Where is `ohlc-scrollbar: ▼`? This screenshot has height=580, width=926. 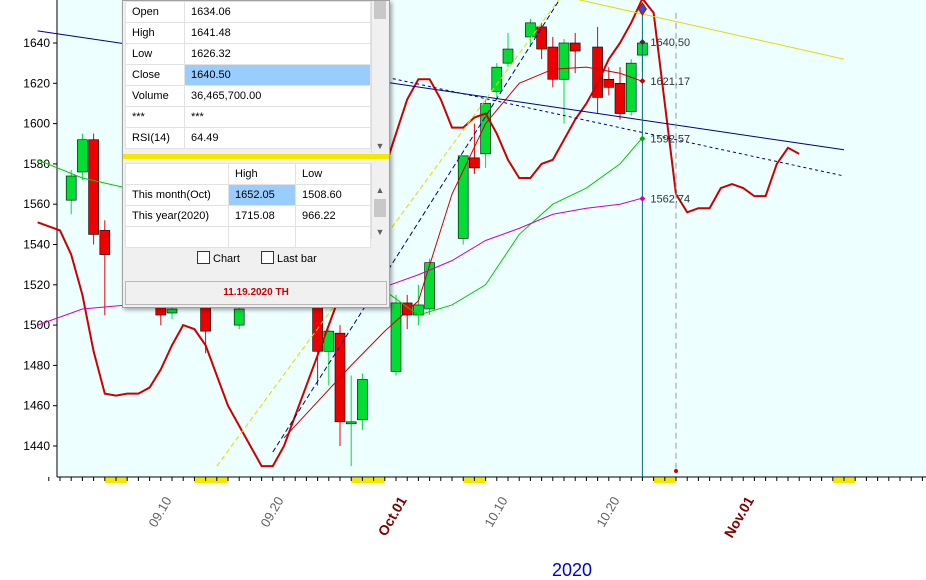 ohlc-scrollbar: ▼ is located at coordinates (379, 77).